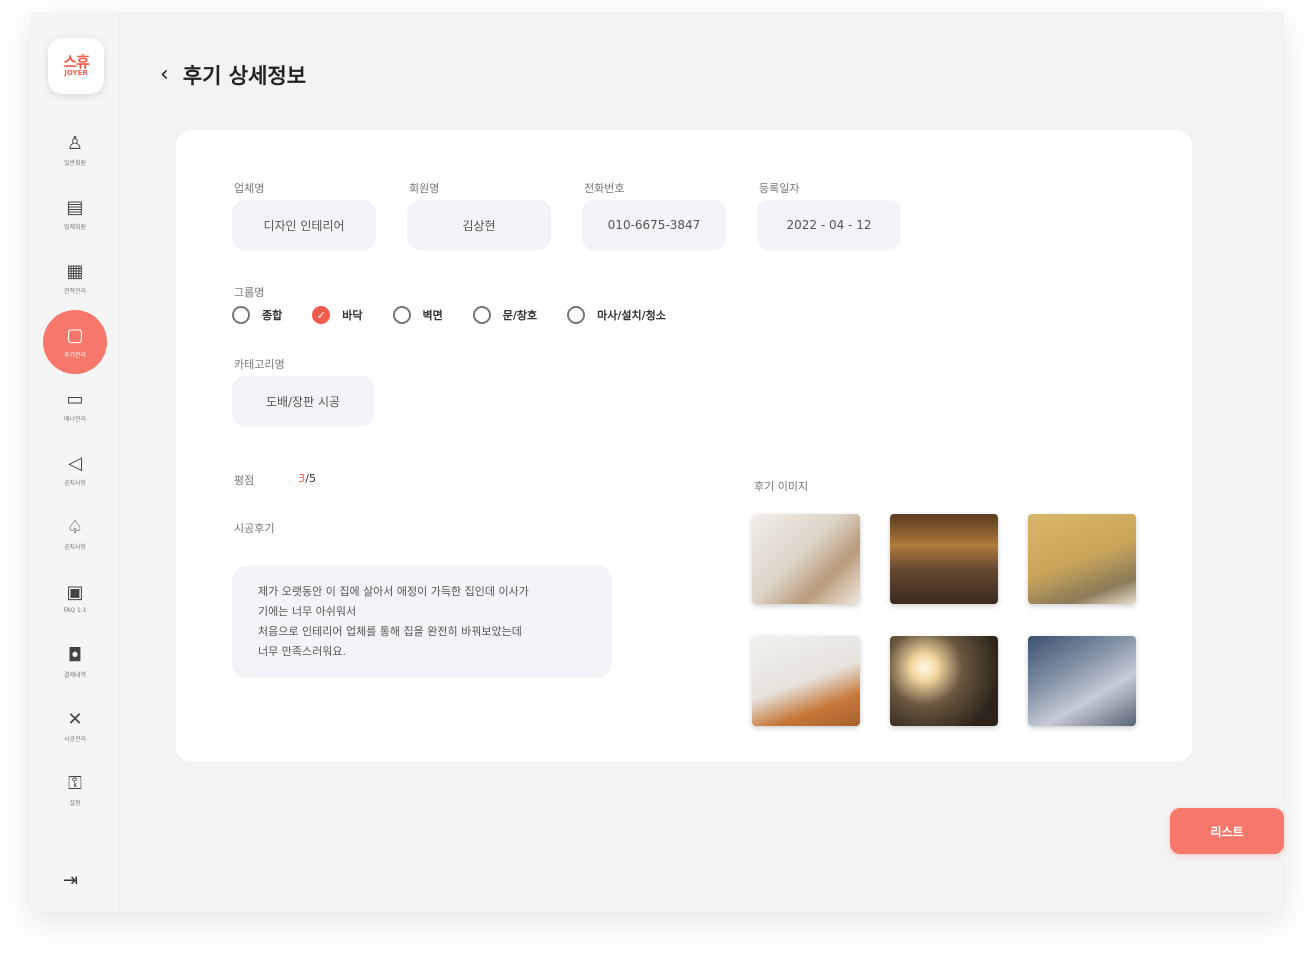  What do you see at coordinates (806, 681) in the screenshot?
I see `sofa-room-photo` at bounding box center [806, 681].